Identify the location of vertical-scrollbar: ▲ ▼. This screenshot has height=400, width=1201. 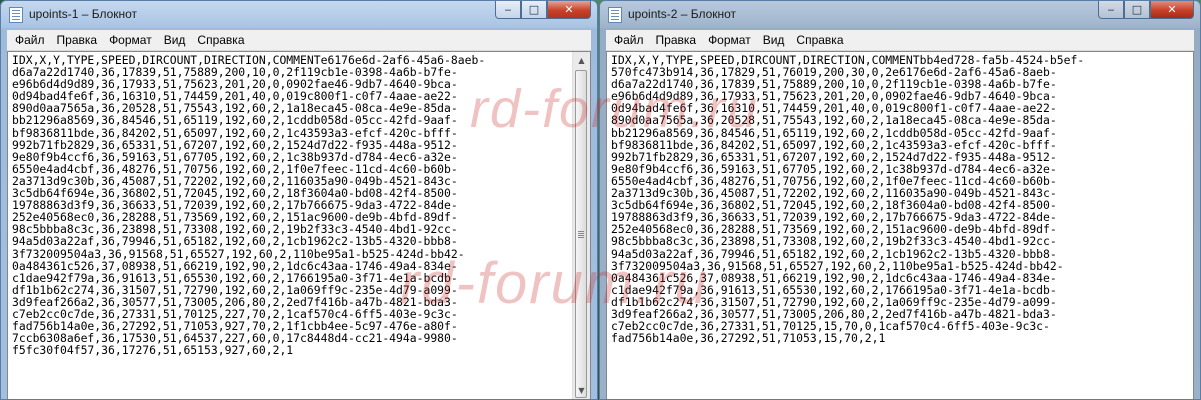
(581, 225).